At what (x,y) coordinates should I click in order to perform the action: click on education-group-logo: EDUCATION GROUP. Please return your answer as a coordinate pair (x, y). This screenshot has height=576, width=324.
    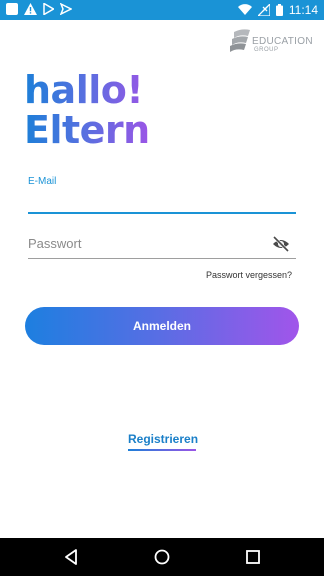
    Looking at the image, I should click on (271, 41).